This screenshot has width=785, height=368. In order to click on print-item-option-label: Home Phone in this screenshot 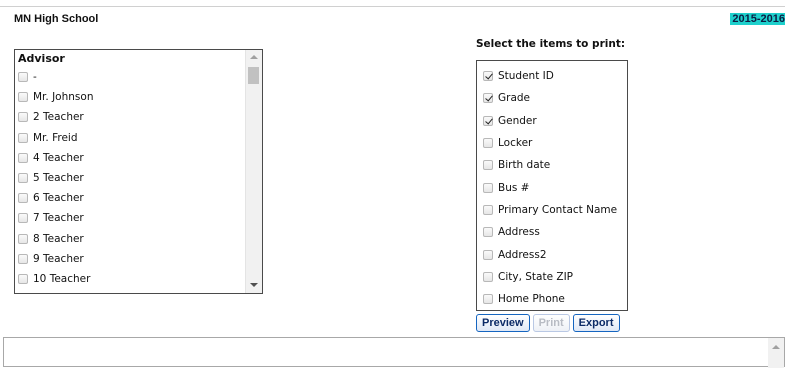, I will do `click(531, 299)`.